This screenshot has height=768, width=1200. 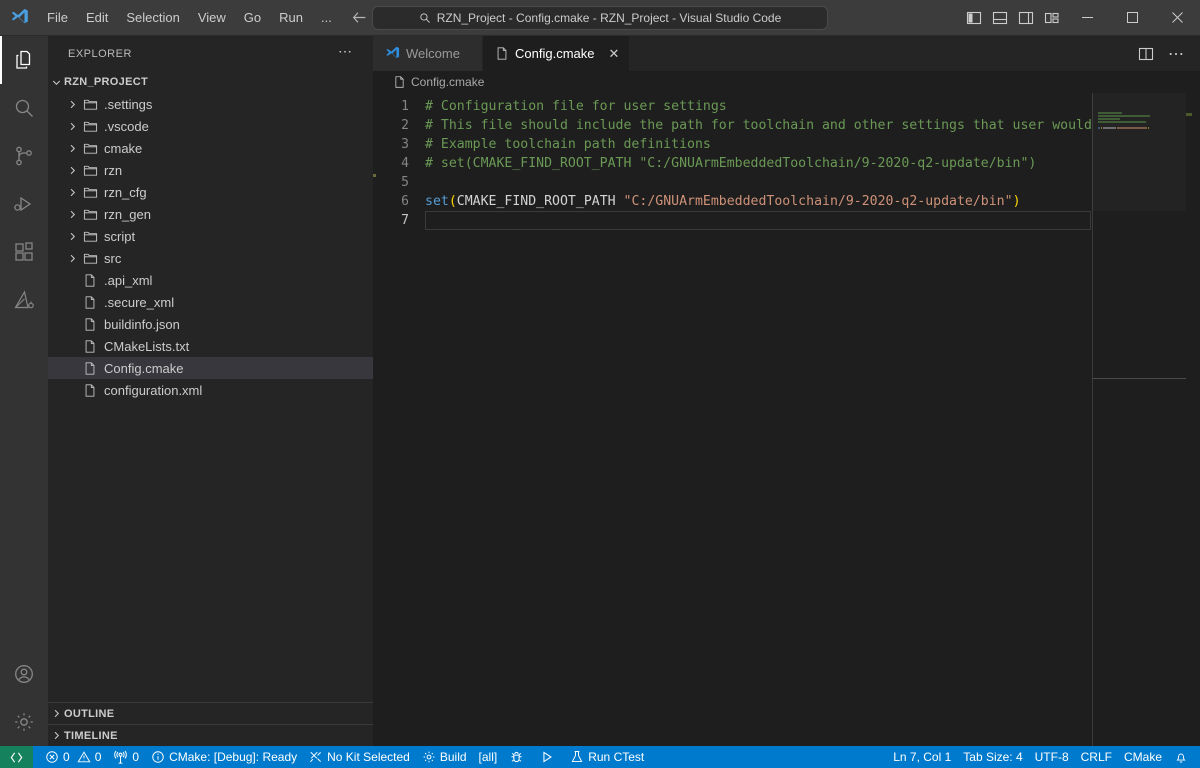 I want to click on sidebar-section-timeline: TIMELINE, so click(x=210, y=735).